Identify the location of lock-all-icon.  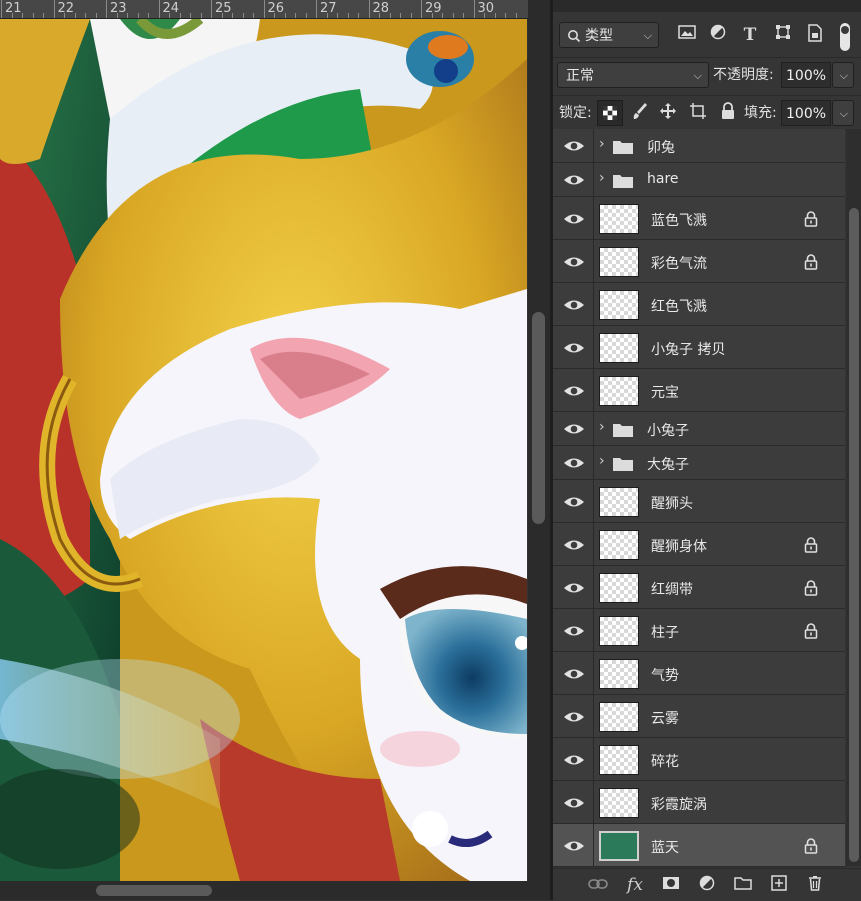
(728, 113).